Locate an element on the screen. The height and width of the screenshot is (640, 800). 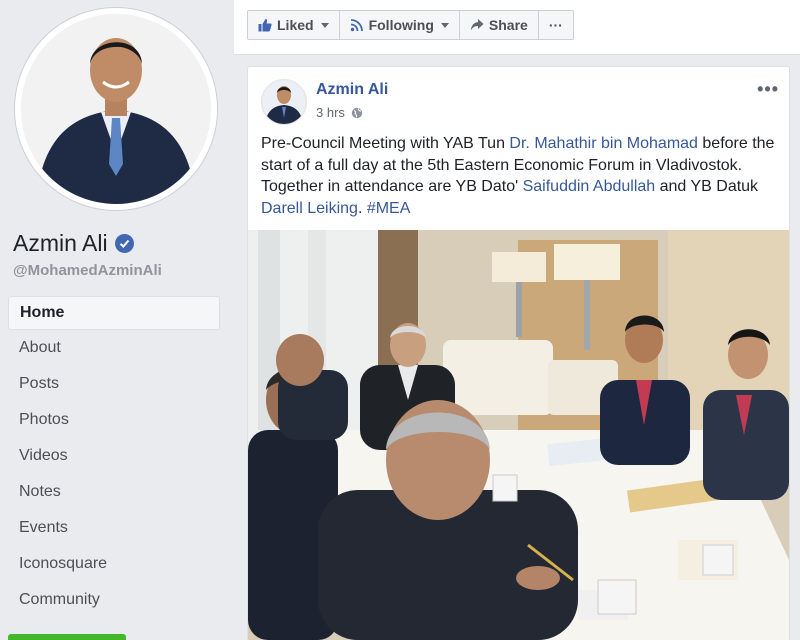
post-author-name: Azmin Ali is located at coordinates (352, 90).